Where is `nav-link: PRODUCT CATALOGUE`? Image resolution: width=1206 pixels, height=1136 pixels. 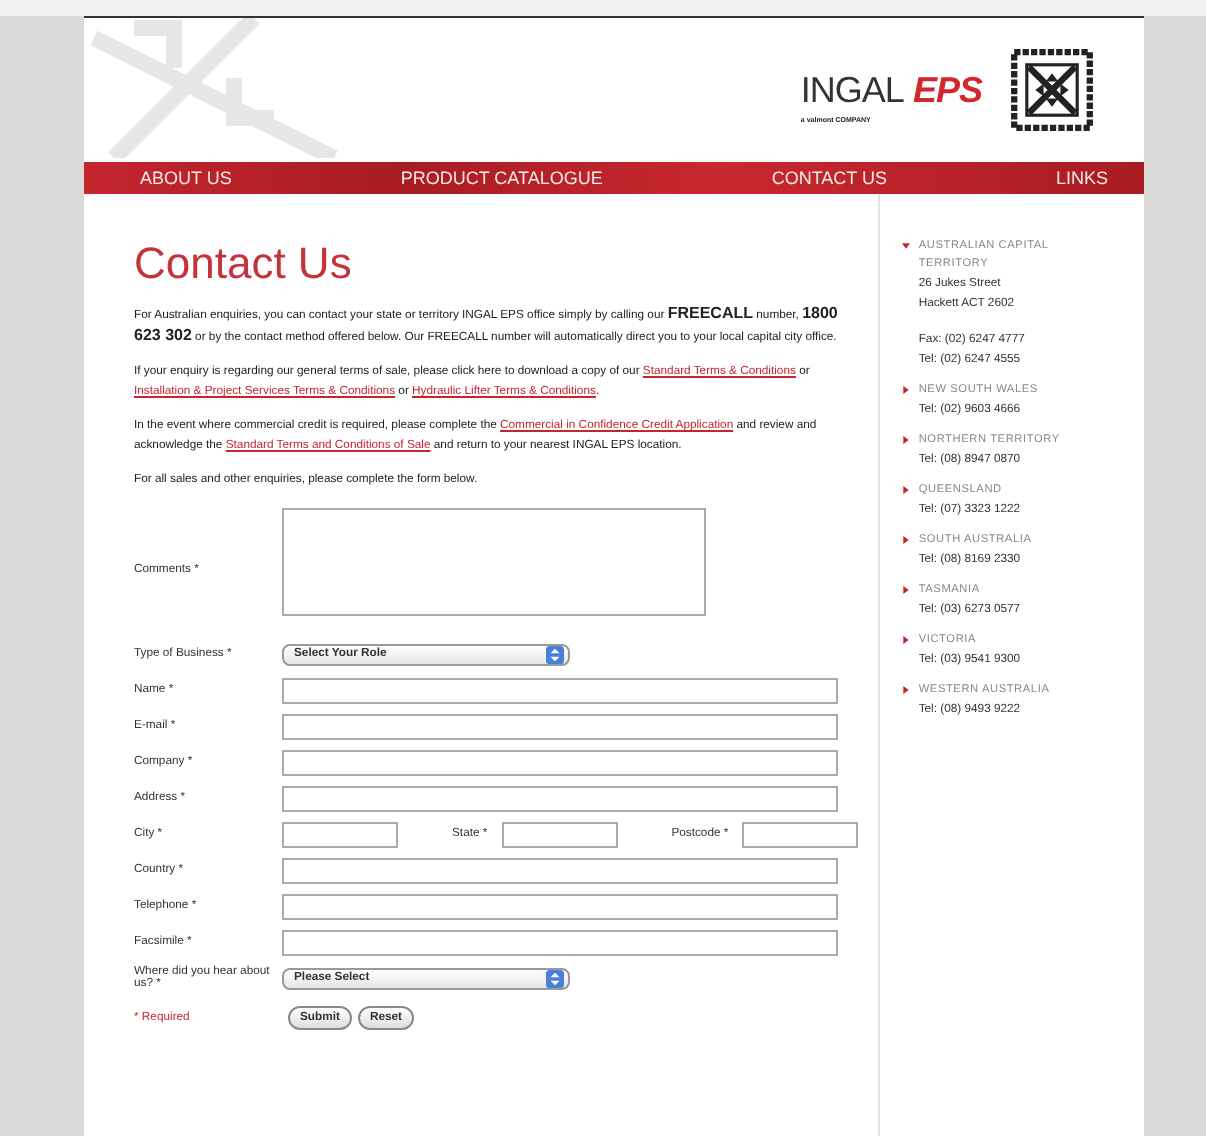 nav-link: PRODUCT CATALOGUE is located at coordinates (501, 178).